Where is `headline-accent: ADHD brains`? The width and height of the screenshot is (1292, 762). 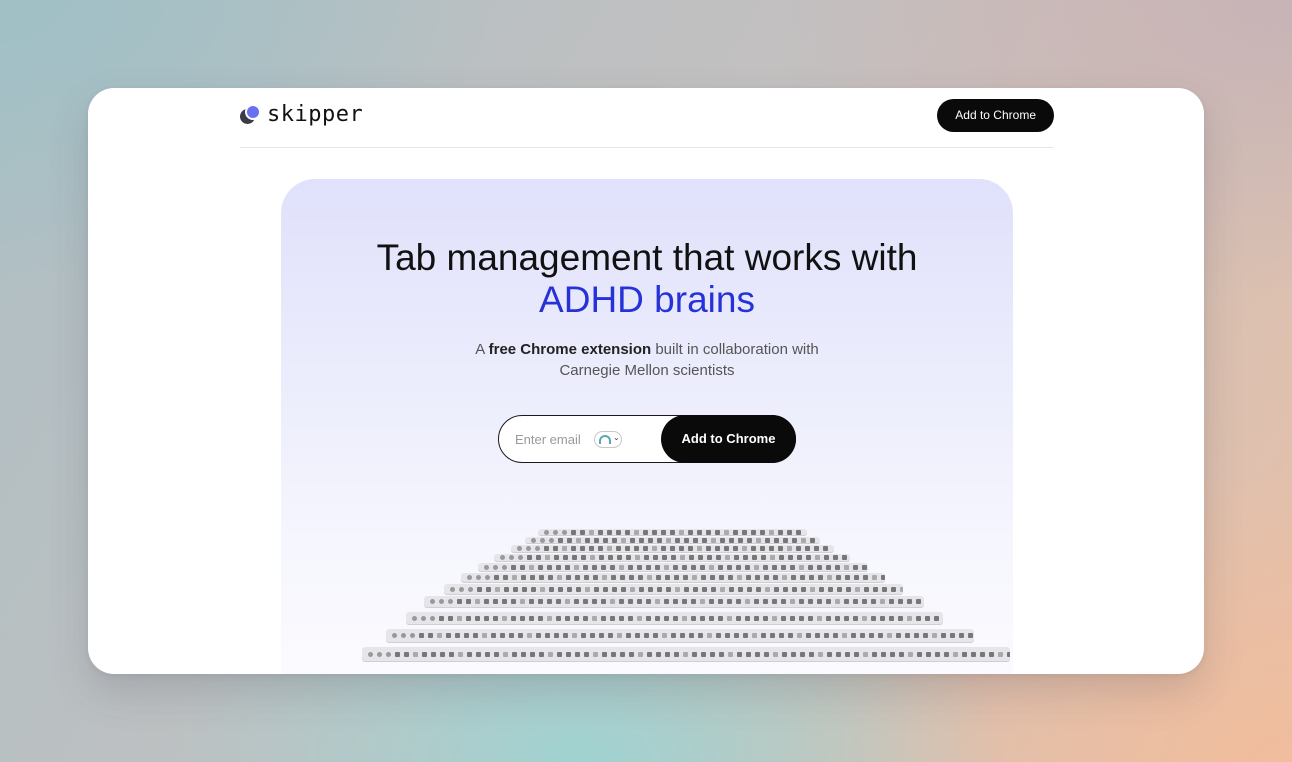 headline-accent: ADHD brains is located at coordinates (647, 299).